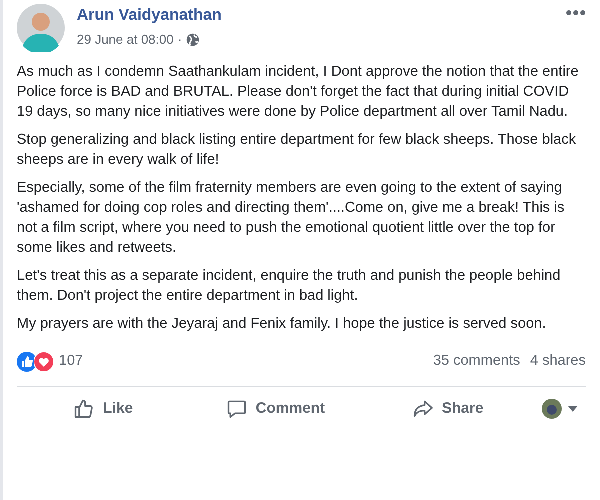  Describe the element at coordinates (44, 362) in the screenshot. I see `heart-reaction-icon` at that location.